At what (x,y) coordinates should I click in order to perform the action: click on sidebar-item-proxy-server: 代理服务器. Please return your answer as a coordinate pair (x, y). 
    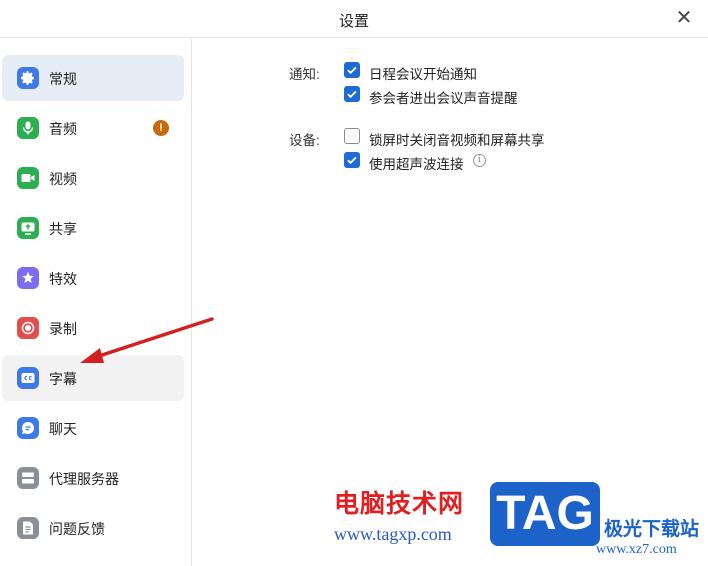
    Looking at the image, I should click on (93, 478).